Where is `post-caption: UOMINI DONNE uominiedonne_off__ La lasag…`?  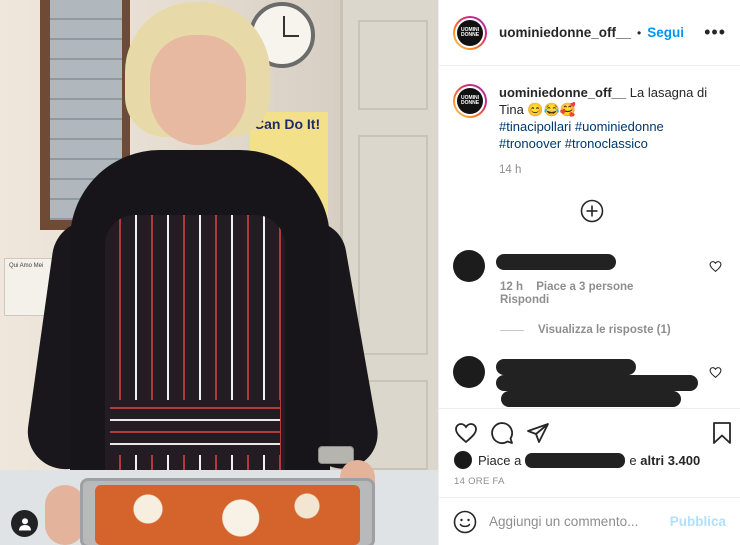
post-caption: UOMINI DONNE uominiedonne_off__ La lasag… is located at coordinates (589, 131).